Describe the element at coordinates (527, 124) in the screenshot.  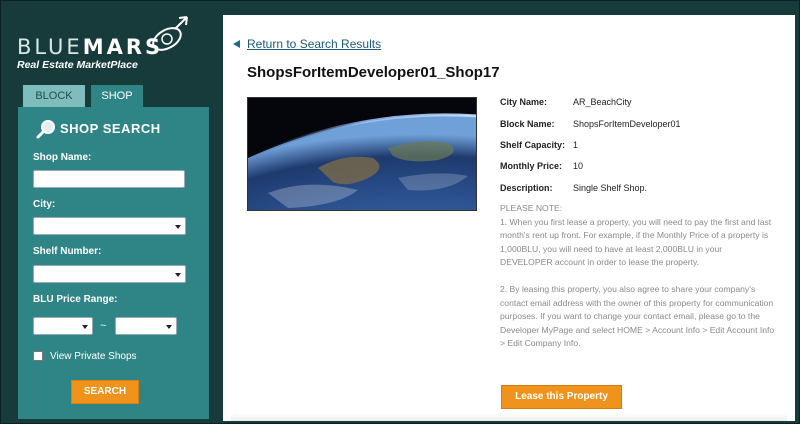
I see `info-label: Block Name:` at that location.